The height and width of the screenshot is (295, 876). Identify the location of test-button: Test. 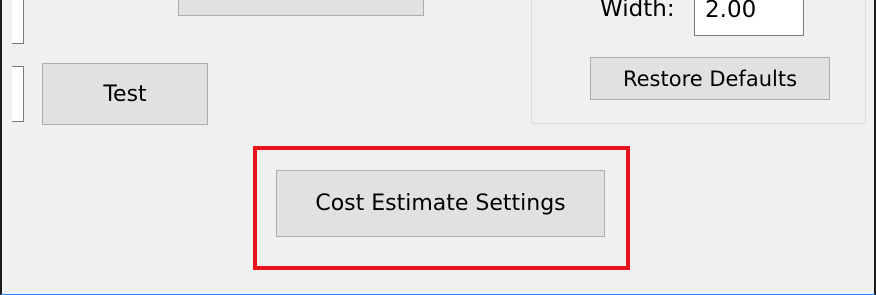
(125, 94).